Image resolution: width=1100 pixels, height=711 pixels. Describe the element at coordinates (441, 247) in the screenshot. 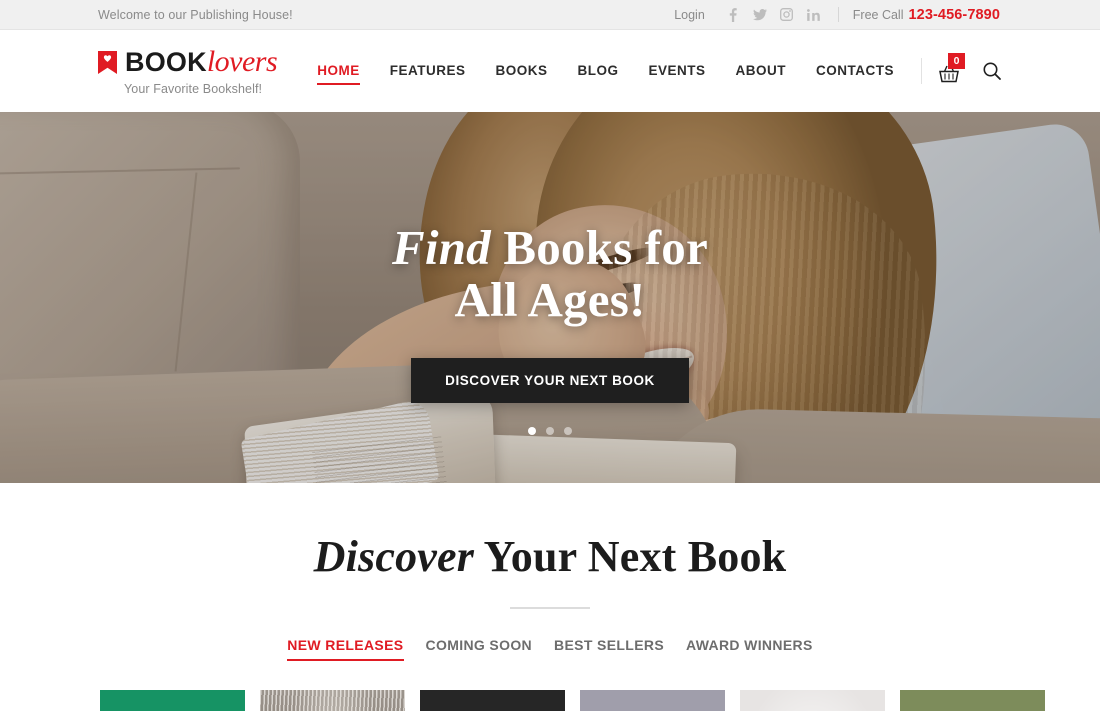

I see `hero-title-italic: Find` at that location.